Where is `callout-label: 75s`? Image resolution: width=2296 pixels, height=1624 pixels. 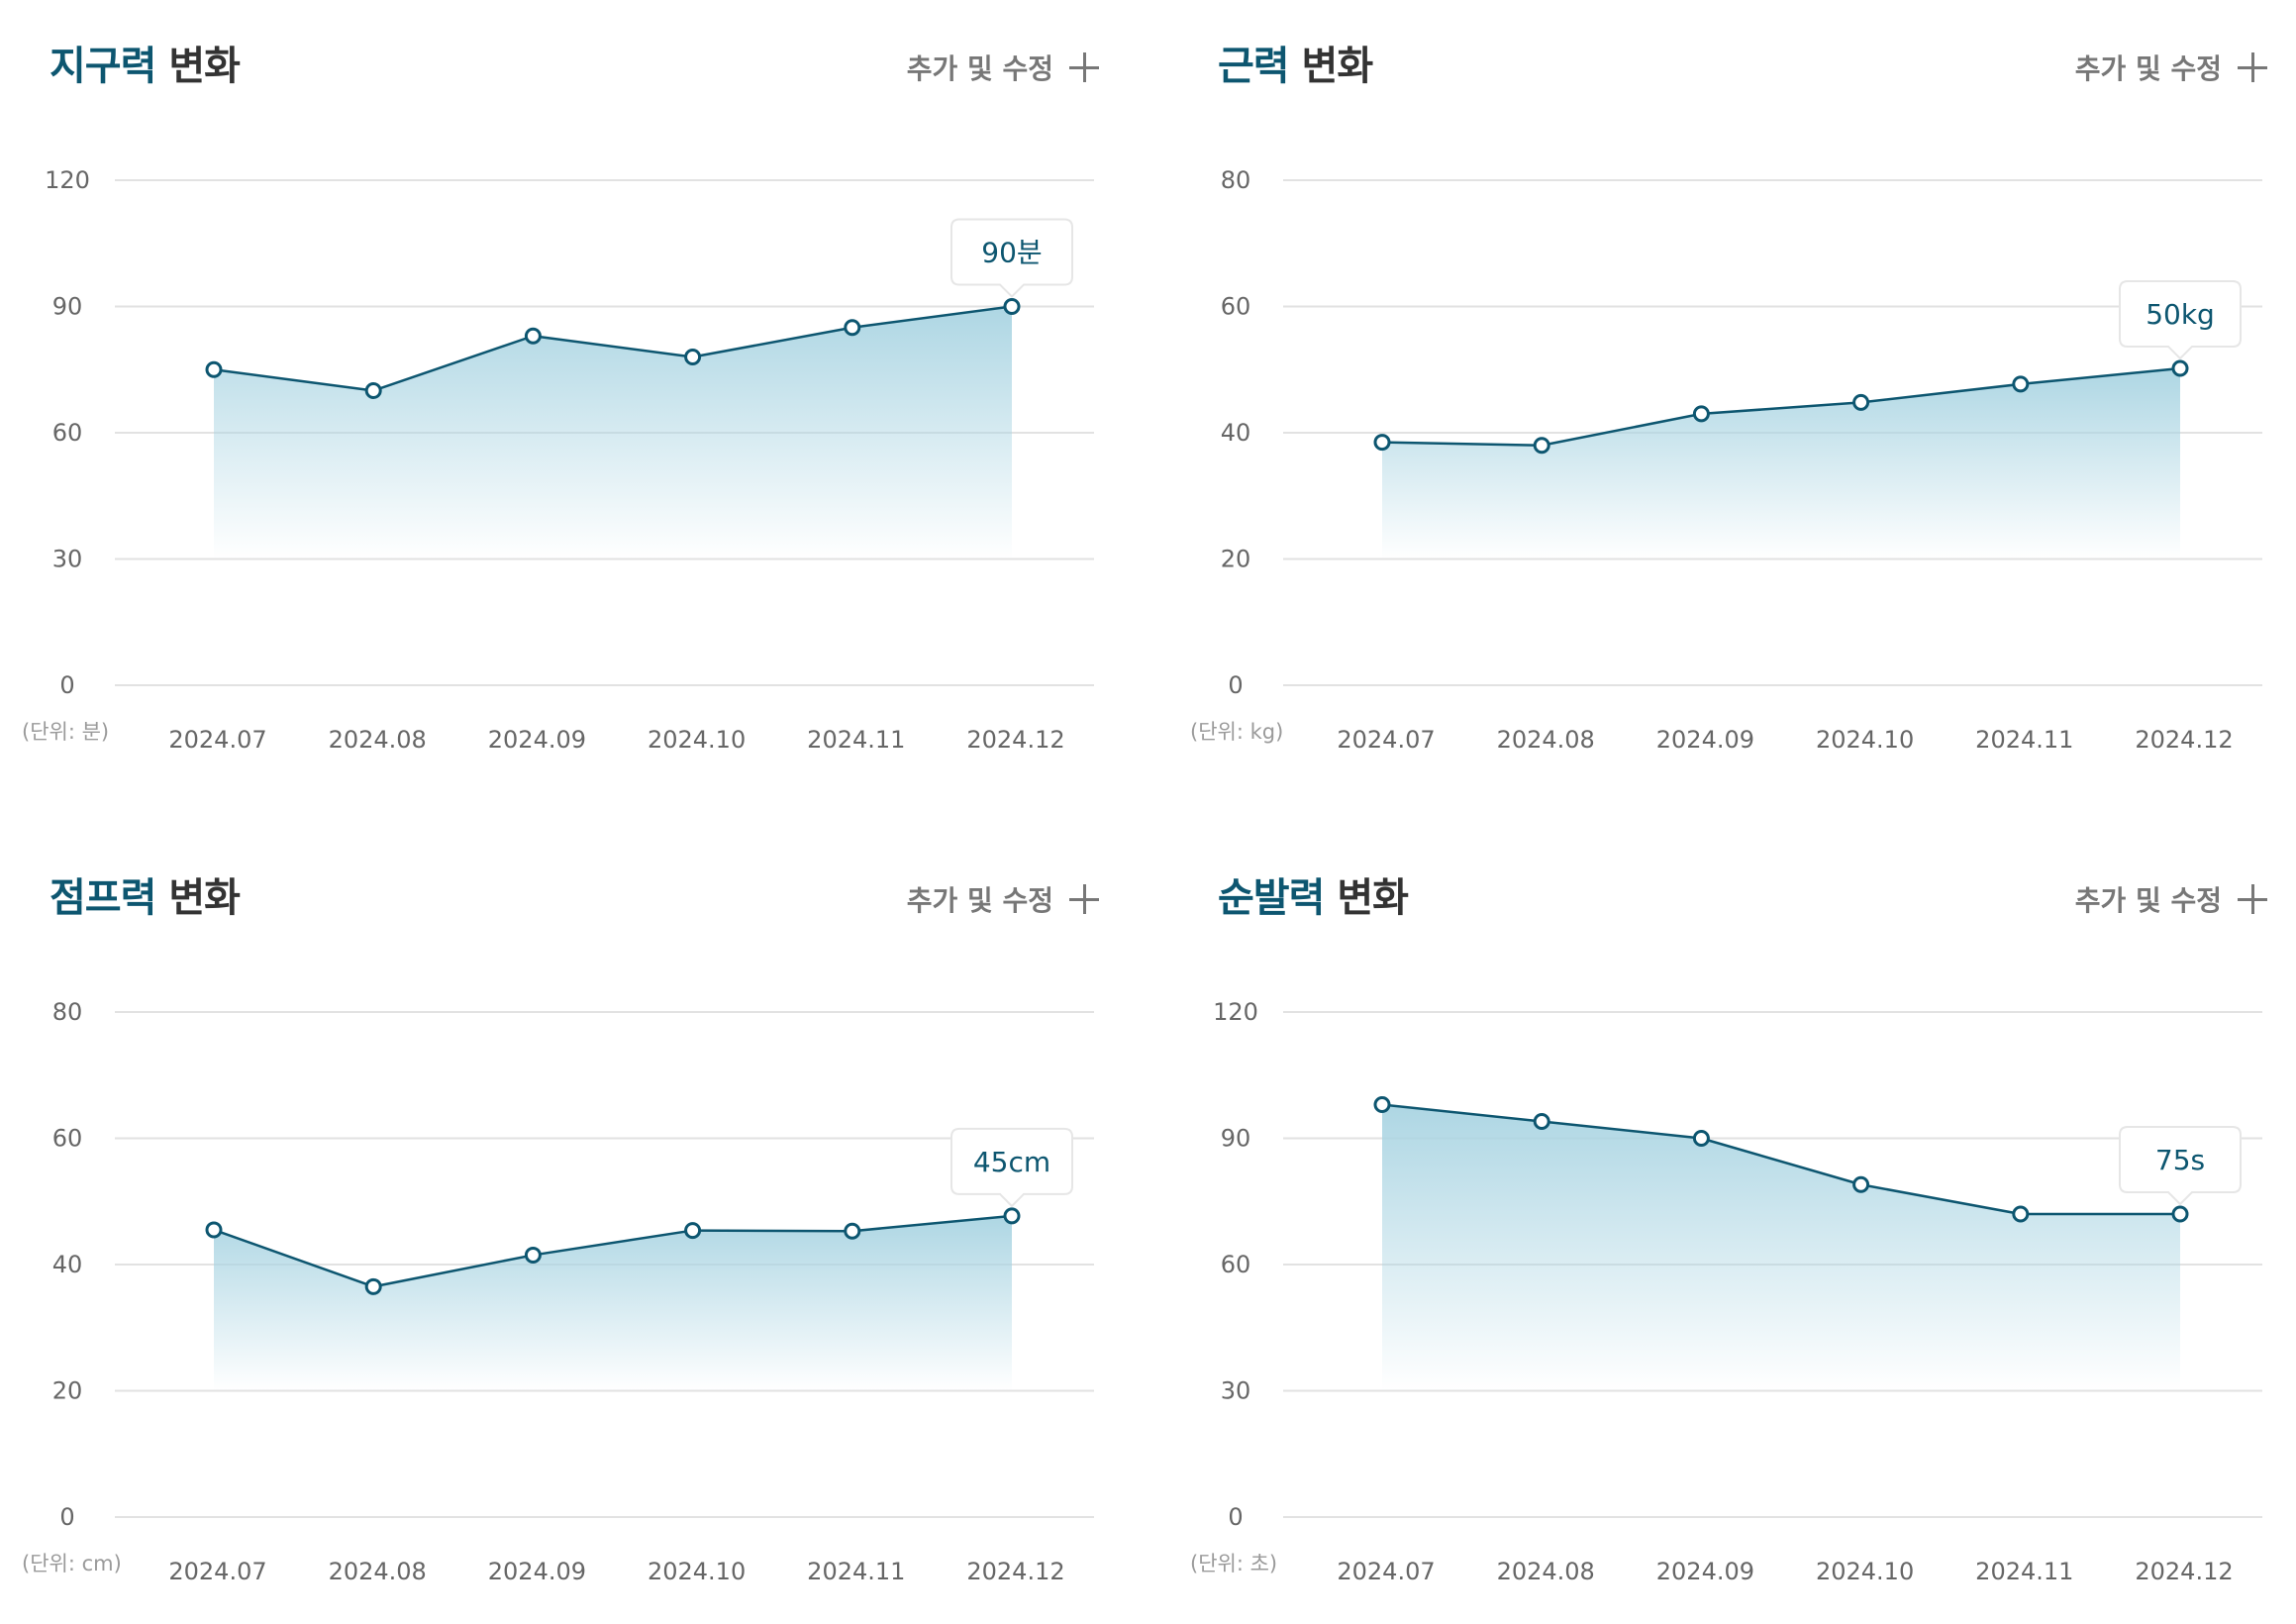 callout-label: 75s is located at coordinates (2180, 1160).